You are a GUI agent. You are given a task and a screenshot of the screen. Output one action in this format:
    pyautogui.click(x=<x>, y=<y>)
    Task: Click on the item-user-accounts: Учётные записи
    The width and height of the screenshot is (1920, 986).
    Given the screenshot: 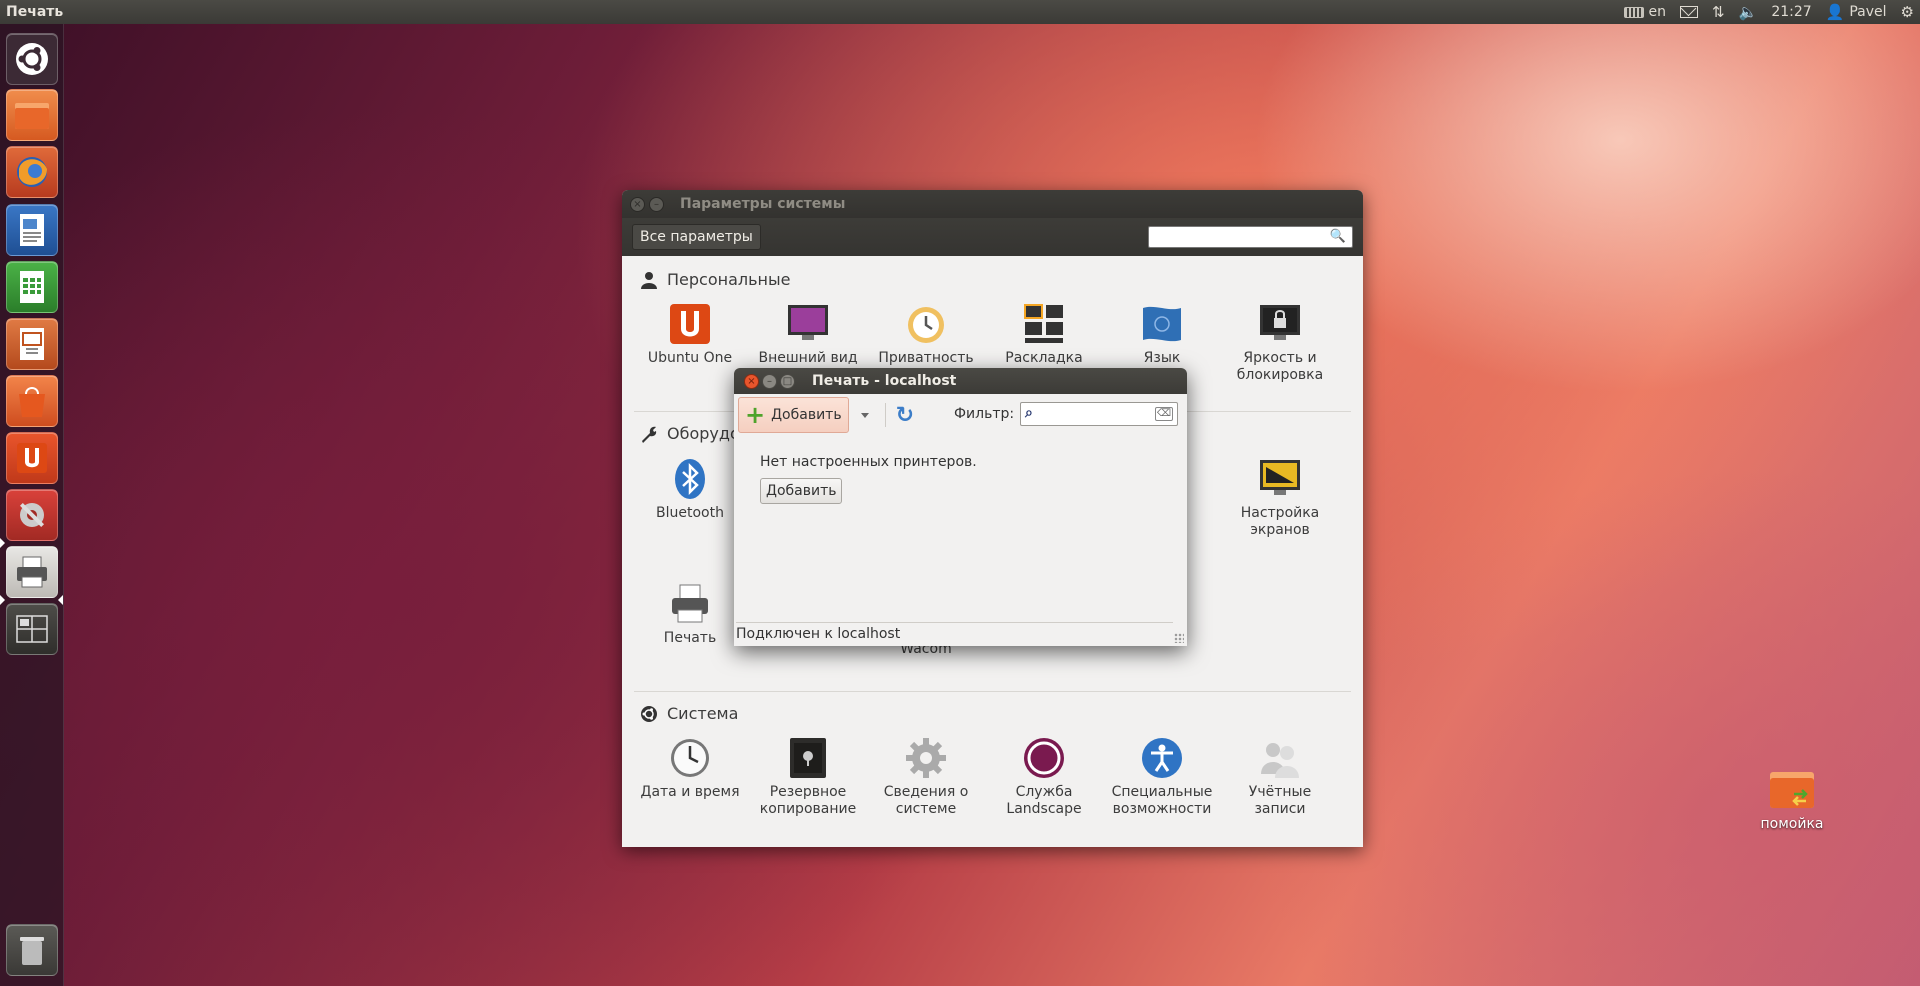 What is the action you would take?
    pyautogui.click(x=1280, y=777)
    